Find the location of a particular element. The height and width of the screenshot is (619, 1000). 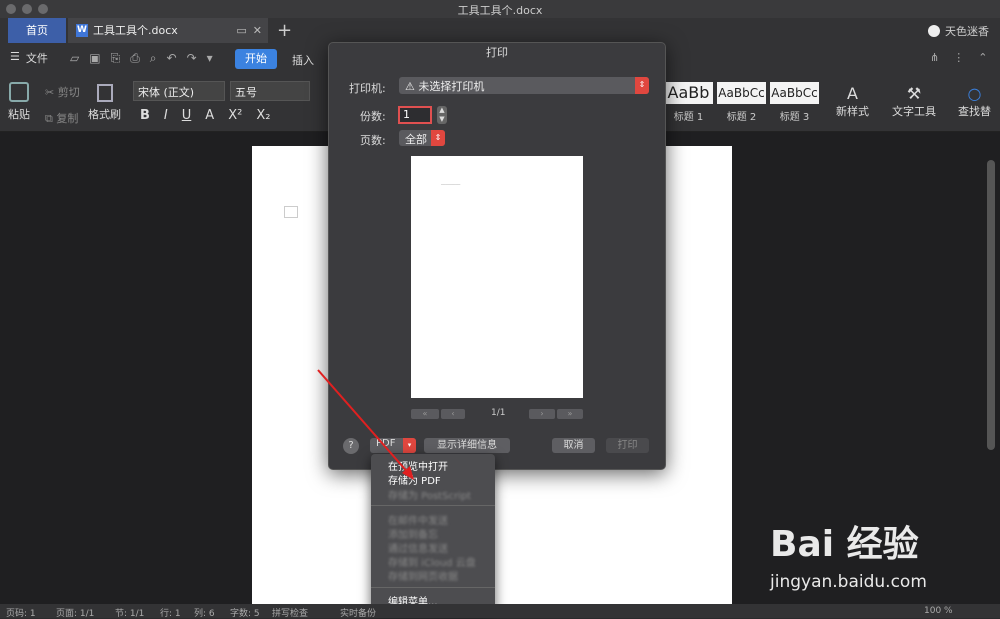

file-menu: ☰ 文件 is located at coordinates (29, 58).